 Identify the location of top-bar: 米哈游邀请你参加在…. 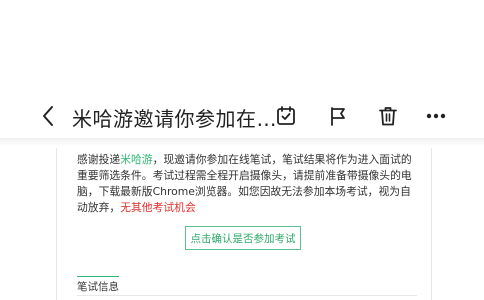
(242, 116).